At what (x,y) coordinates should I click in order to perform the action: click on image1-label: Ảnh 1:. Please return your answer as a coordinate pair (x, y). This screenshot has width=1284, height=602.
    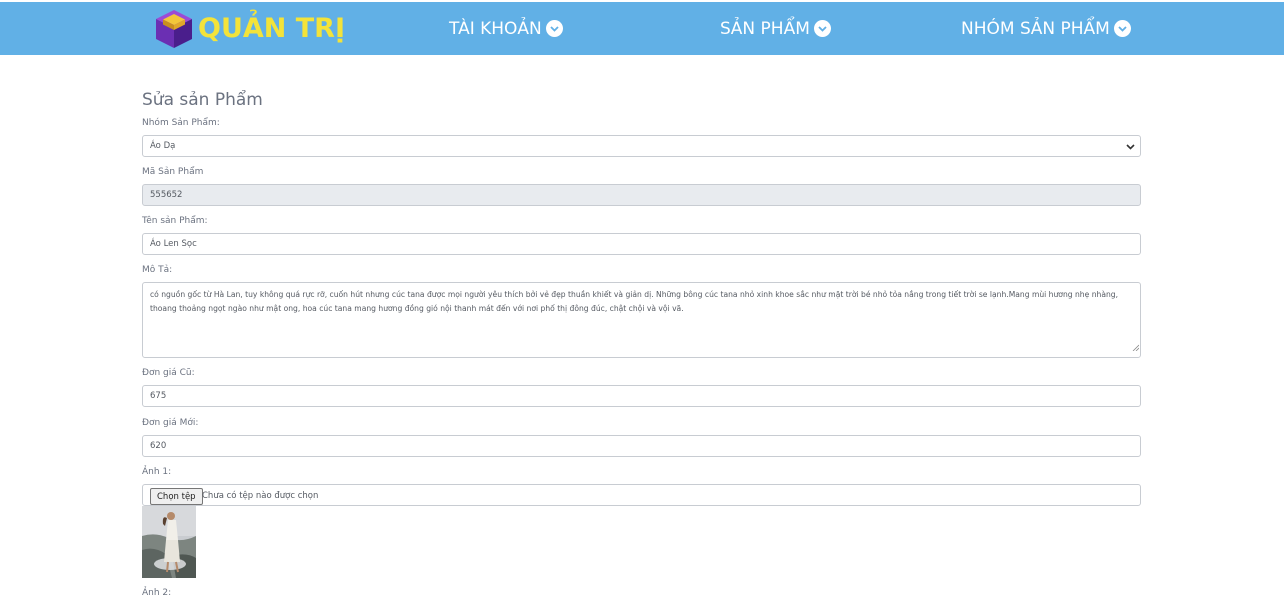
    Looking at the image, I should click on (157, 472).